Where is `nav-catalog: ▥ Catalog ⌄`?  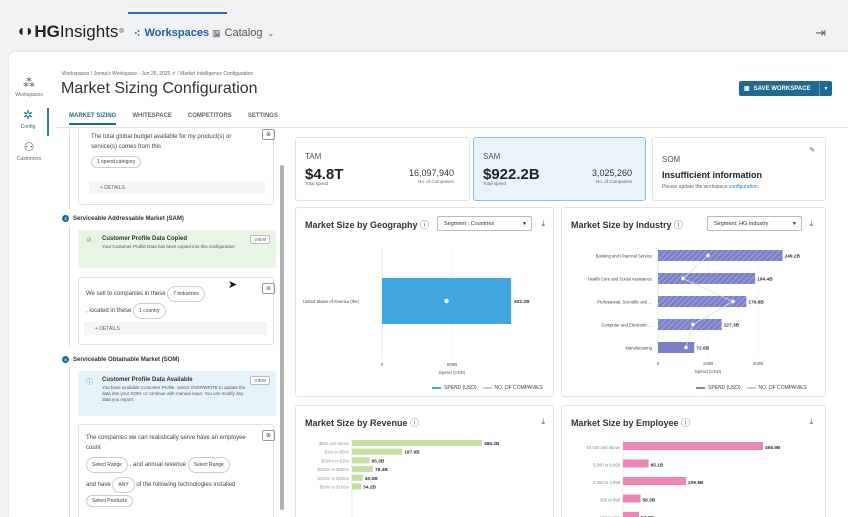
nav-catalog: ▥ Catalog ⌄ is located at coordinates (243, 33).